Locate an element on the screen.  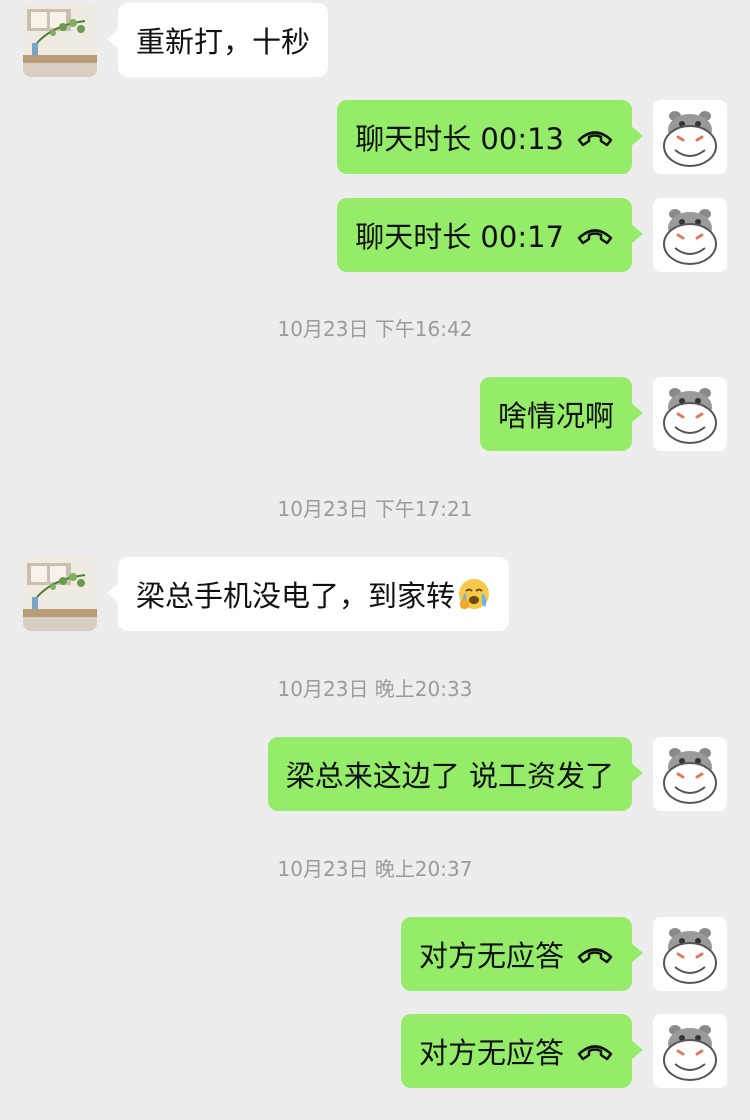
call-record-bubble: 聊天时长 00:17 is located at coordinates (490, 235).